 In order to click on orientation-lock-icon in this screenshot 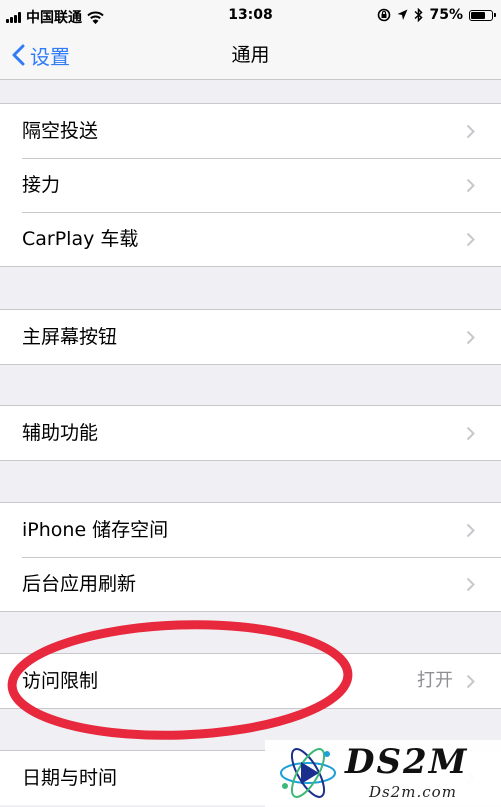, I will do `click(384, 15)`.